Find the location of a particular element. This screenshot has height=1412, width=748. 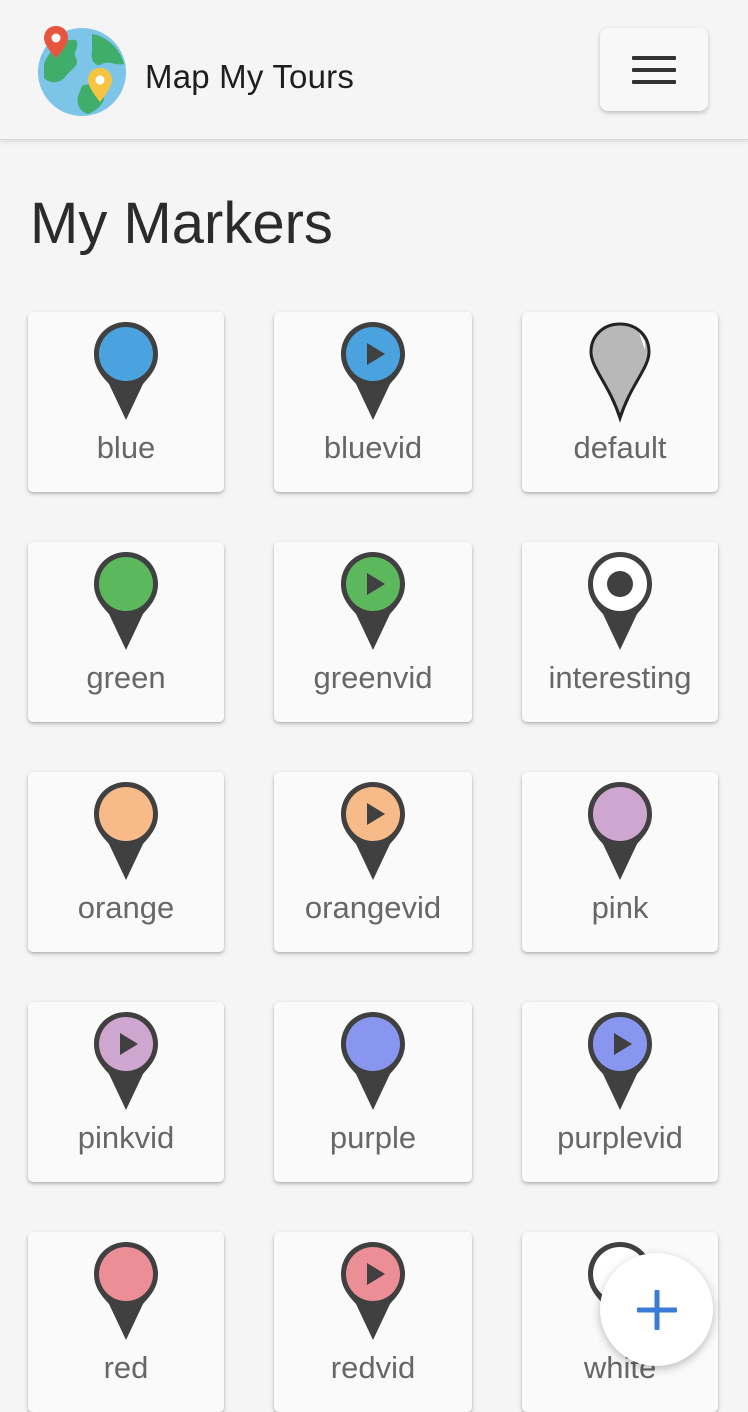

marker-card: interesting is located at coordinates (620, 632).